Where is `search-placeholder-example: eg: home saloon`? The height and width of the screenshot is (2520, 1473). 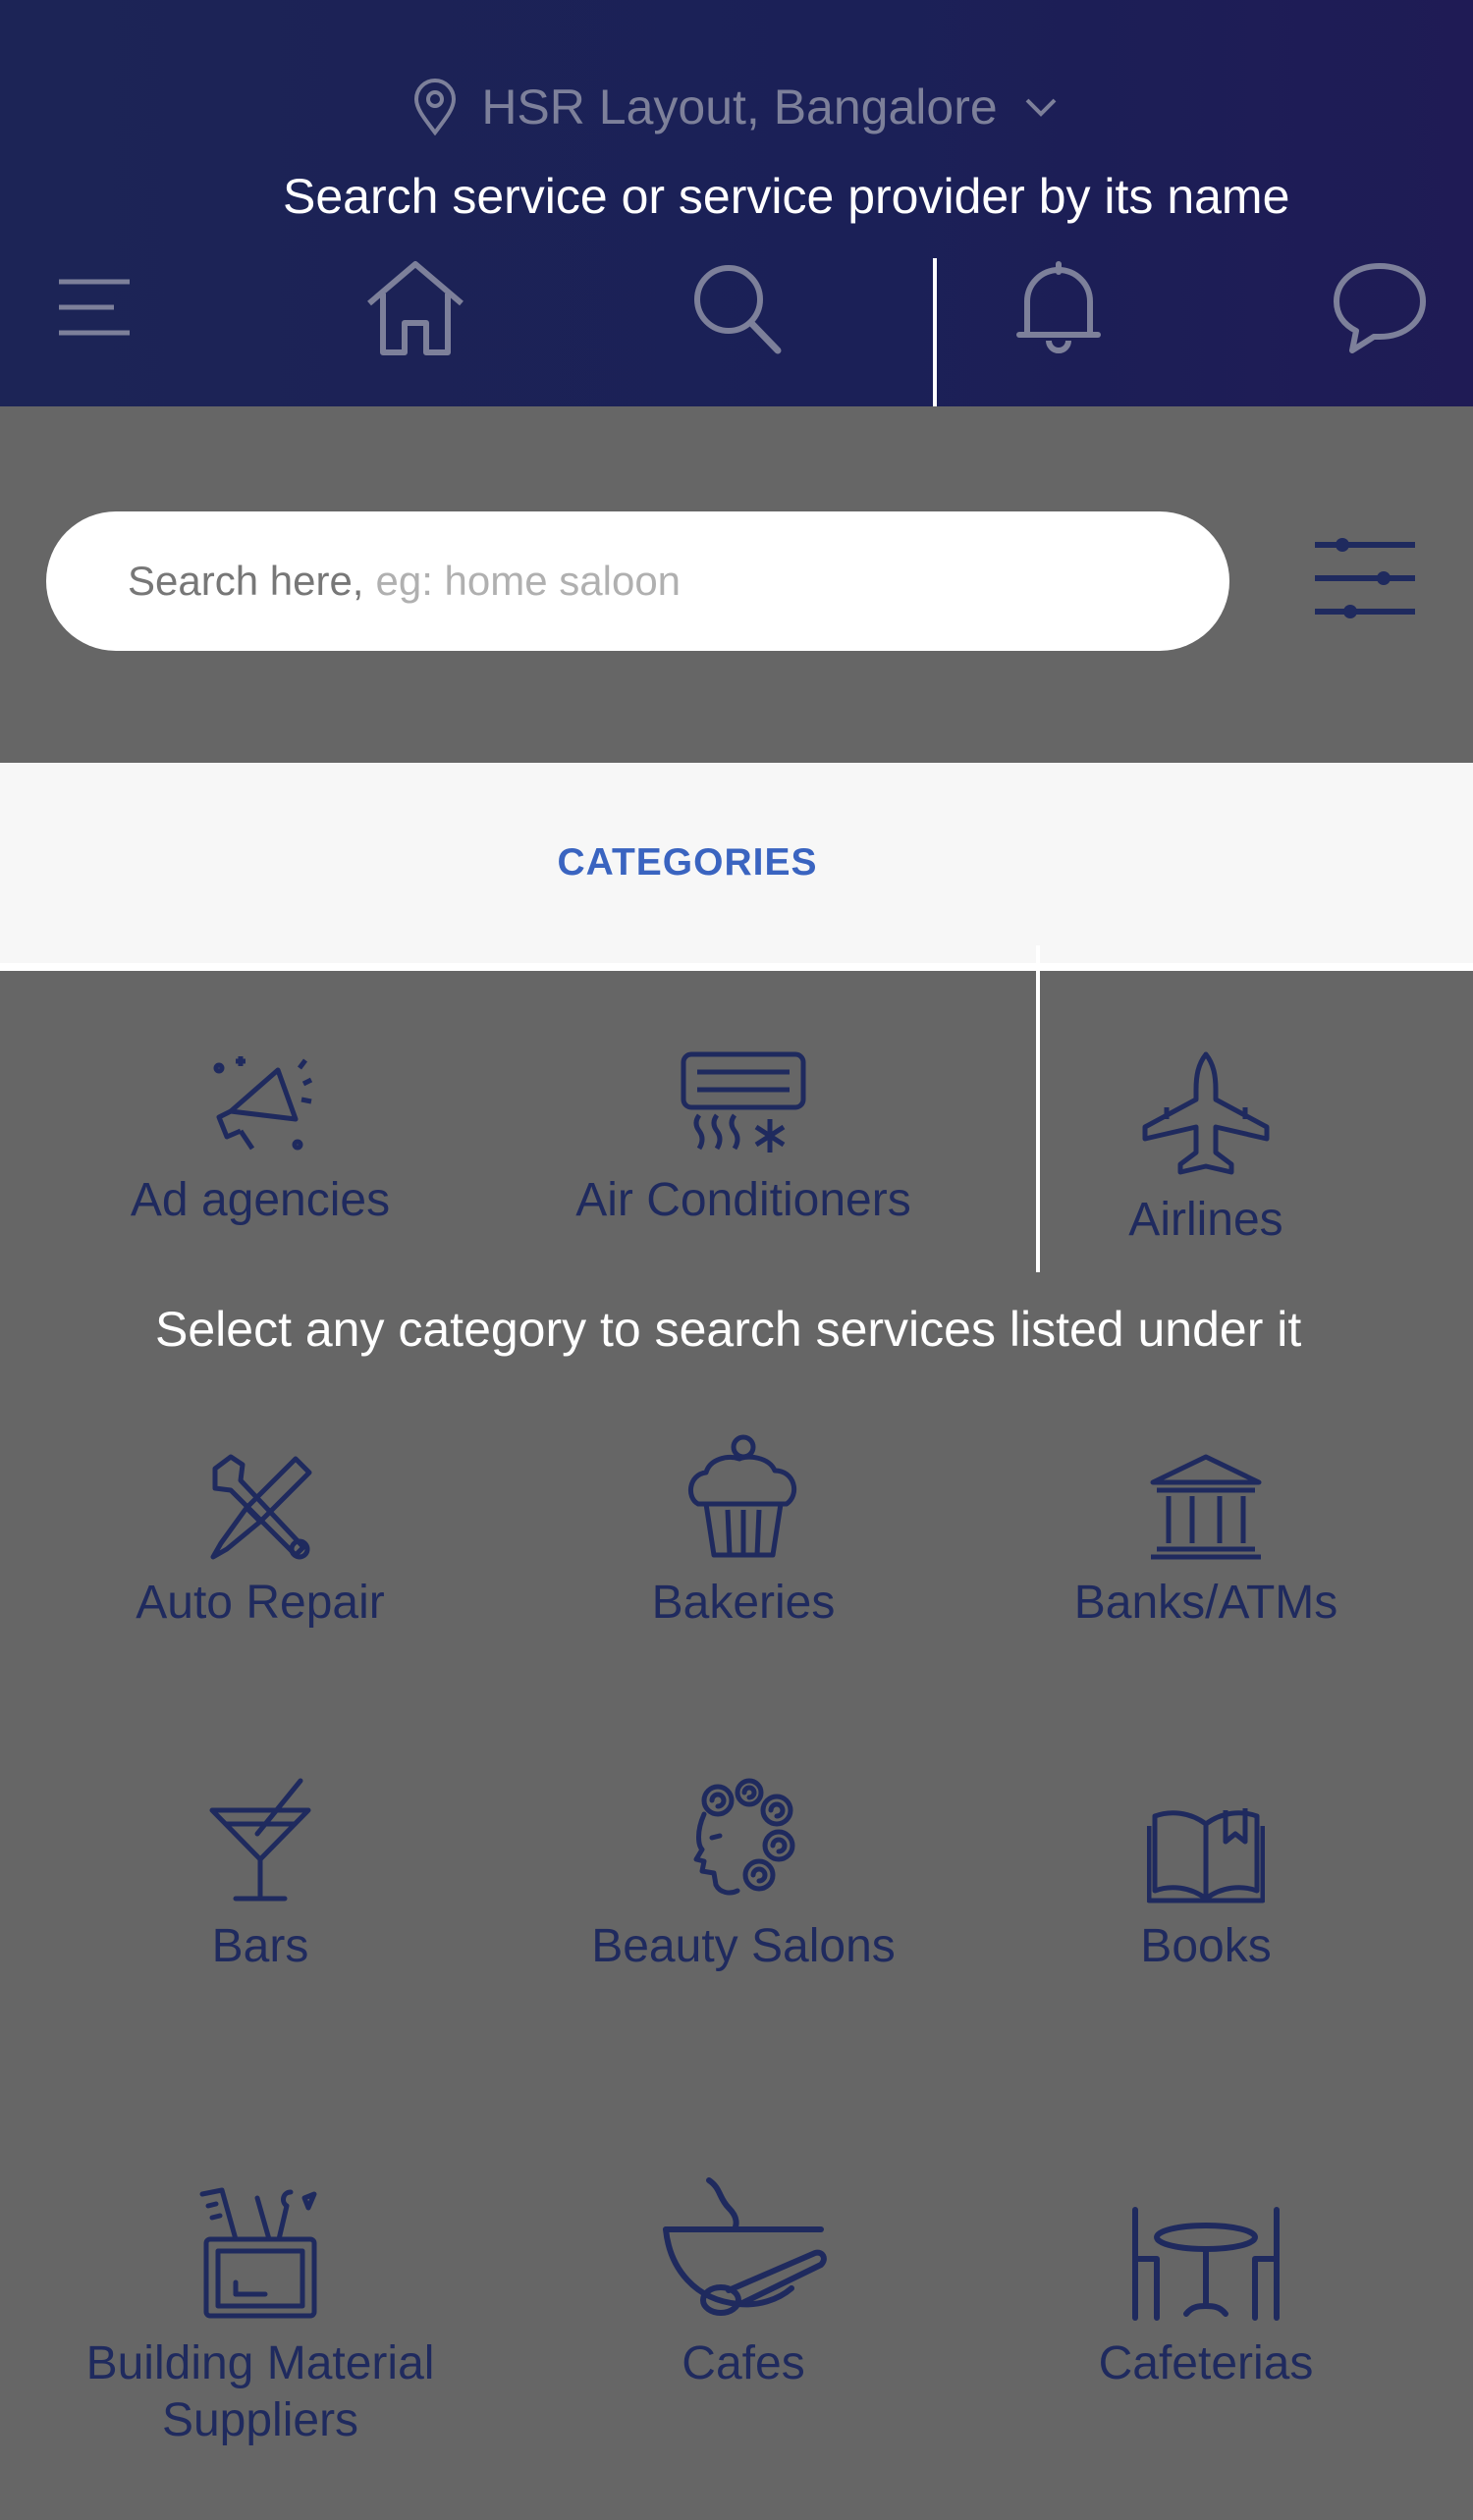 search-placeholder-example: eg: home saloon is located at coordinates (528, 581).